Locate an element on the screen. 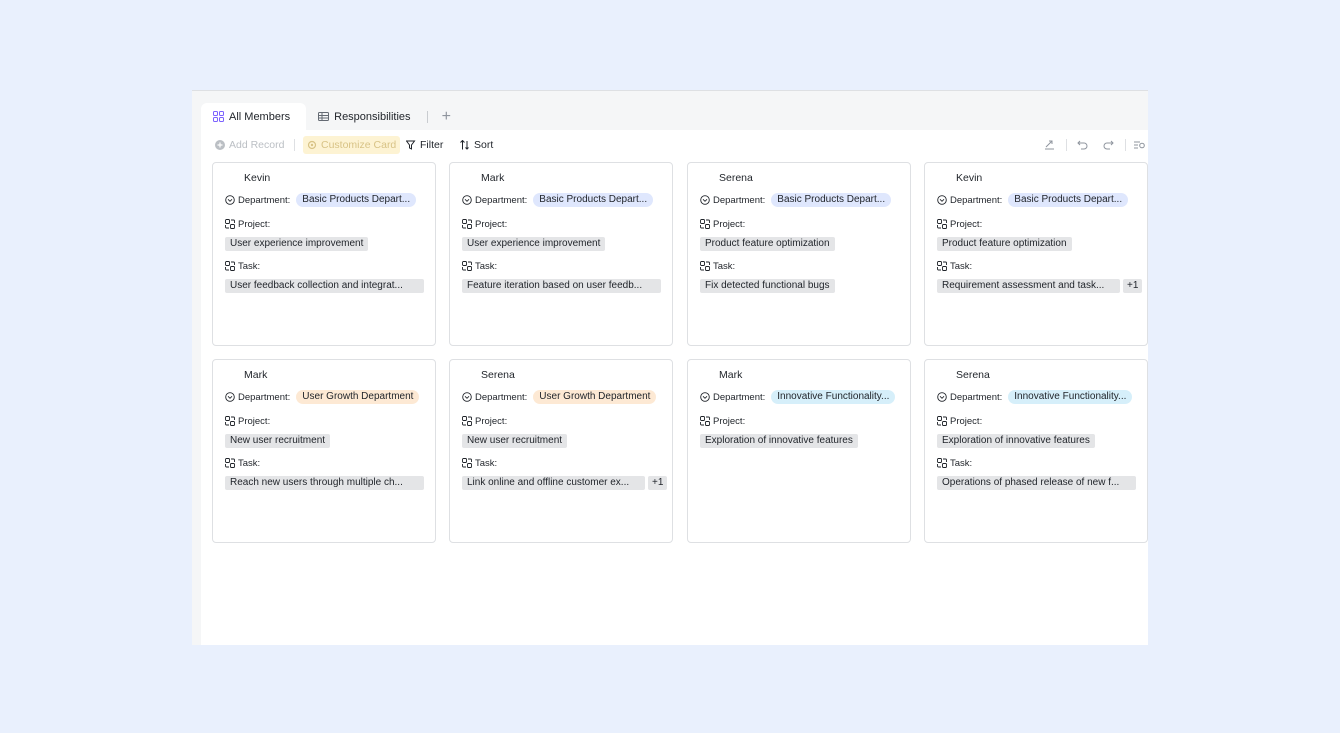  project-tag: Product feature optimization is located at coordinates (1004, 244).